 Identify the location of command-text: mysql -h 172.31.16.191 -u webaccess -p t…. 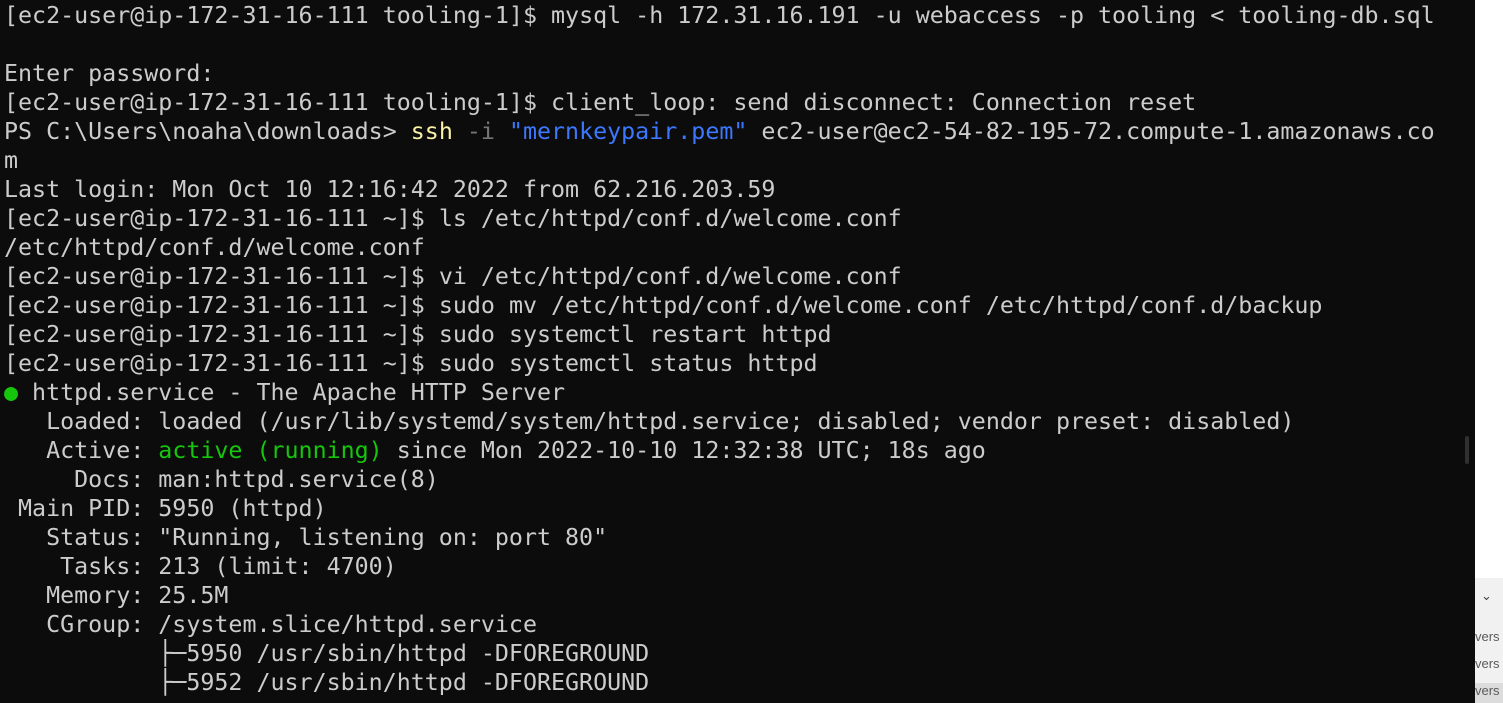
(993, 15).